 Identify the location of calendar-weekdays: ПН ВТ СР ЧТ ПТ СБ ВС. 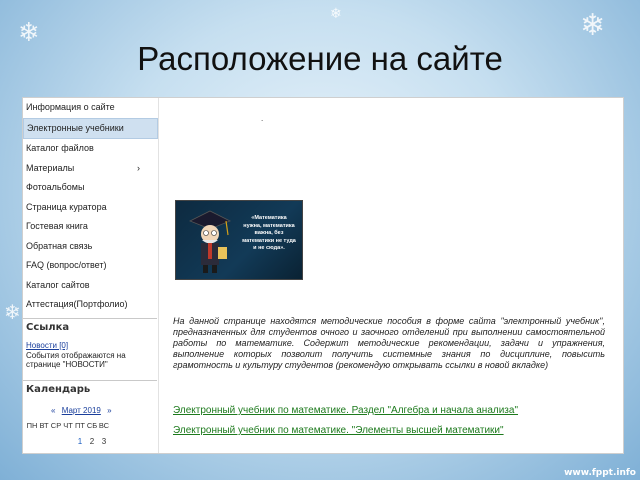
(68, 425).